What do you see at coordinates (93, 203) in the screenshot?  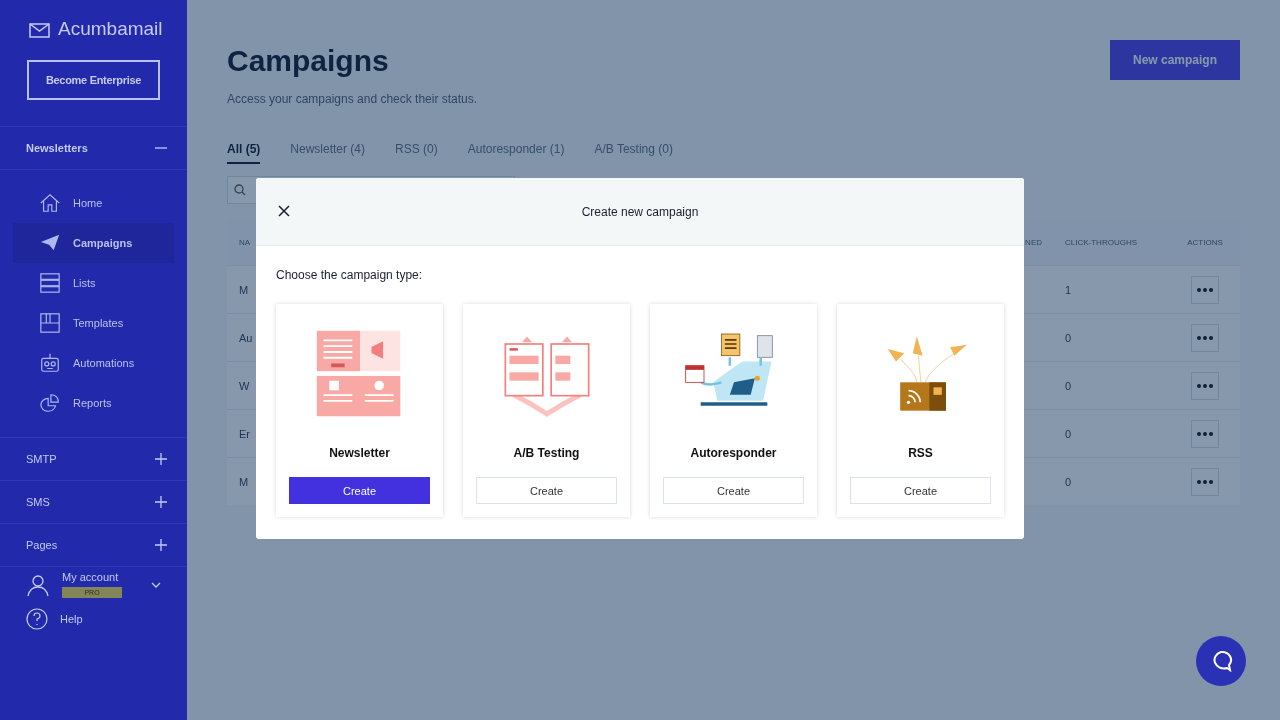 I see `sidebar-item: Home` at bounding box center [93, 203].